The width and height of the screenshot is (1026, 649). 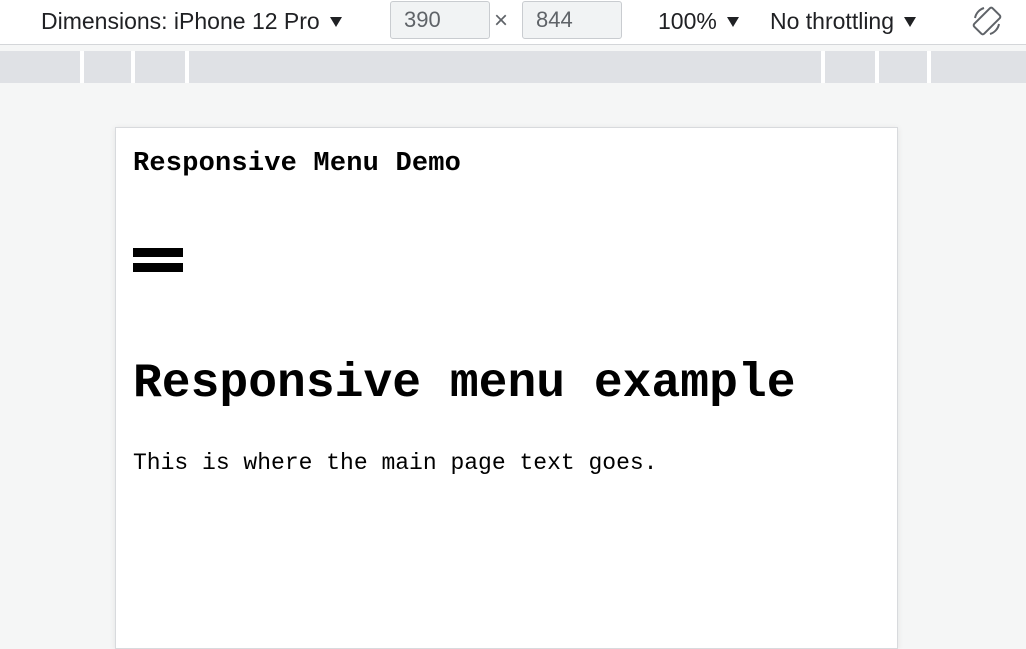 What do you see at coordinates (180, 20) in the screenshot?
I see `device-label: Dimensions: iPhone 12 Pro` at bounding box center [180, 20].